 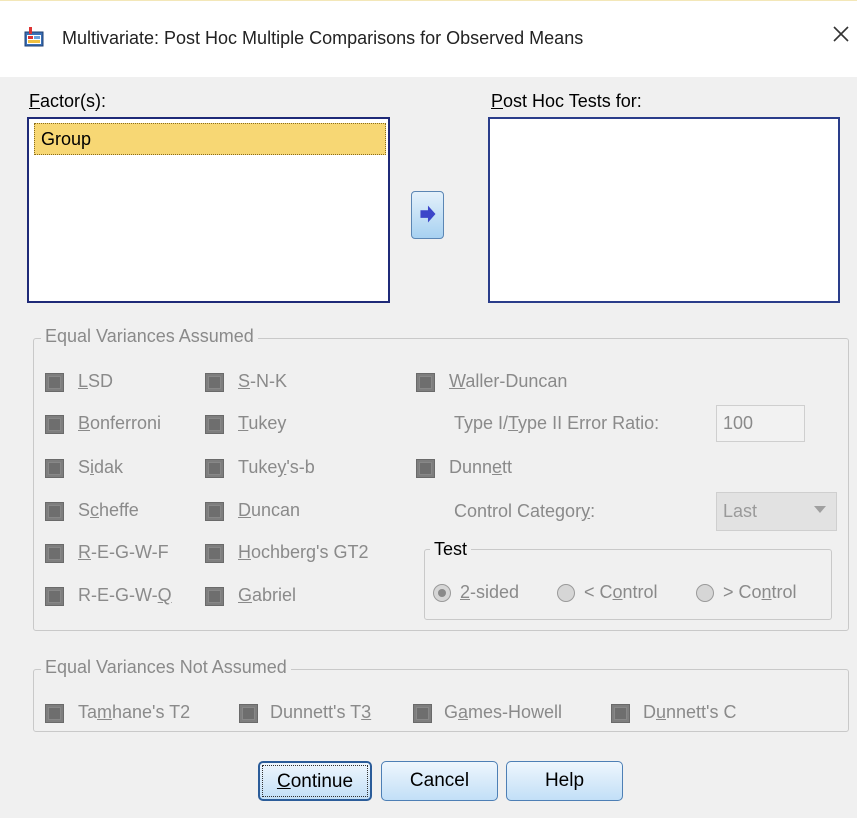 What do you see at coordinates (166, 667) in the screenshot?
I see `equal-variances-not-assumed-title: Equal Variances Not Assumed` at bounding box center [166, 667].